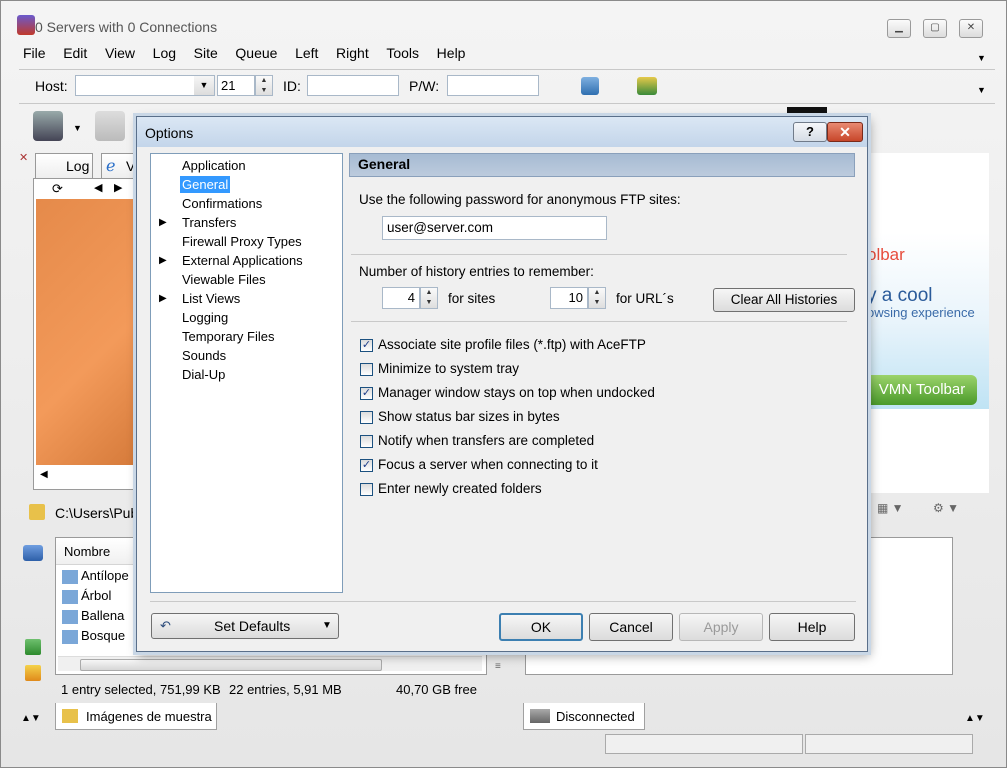 Image resolution: width=1007 pixels, height=768 pixels. Describe the element at coordinates (214, 165) in the screenshot. I see `tree-item-application: Application` at that location.